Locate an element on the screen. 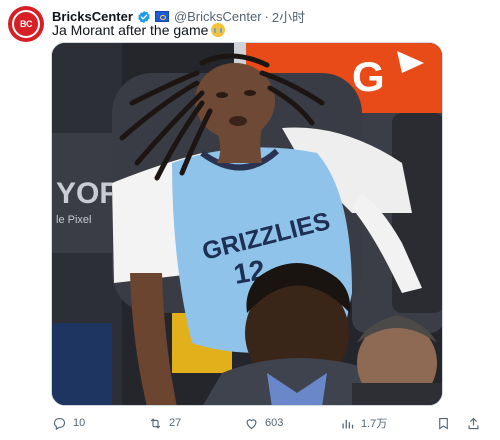  like-count: 603 is located at coordinates (274, 423).